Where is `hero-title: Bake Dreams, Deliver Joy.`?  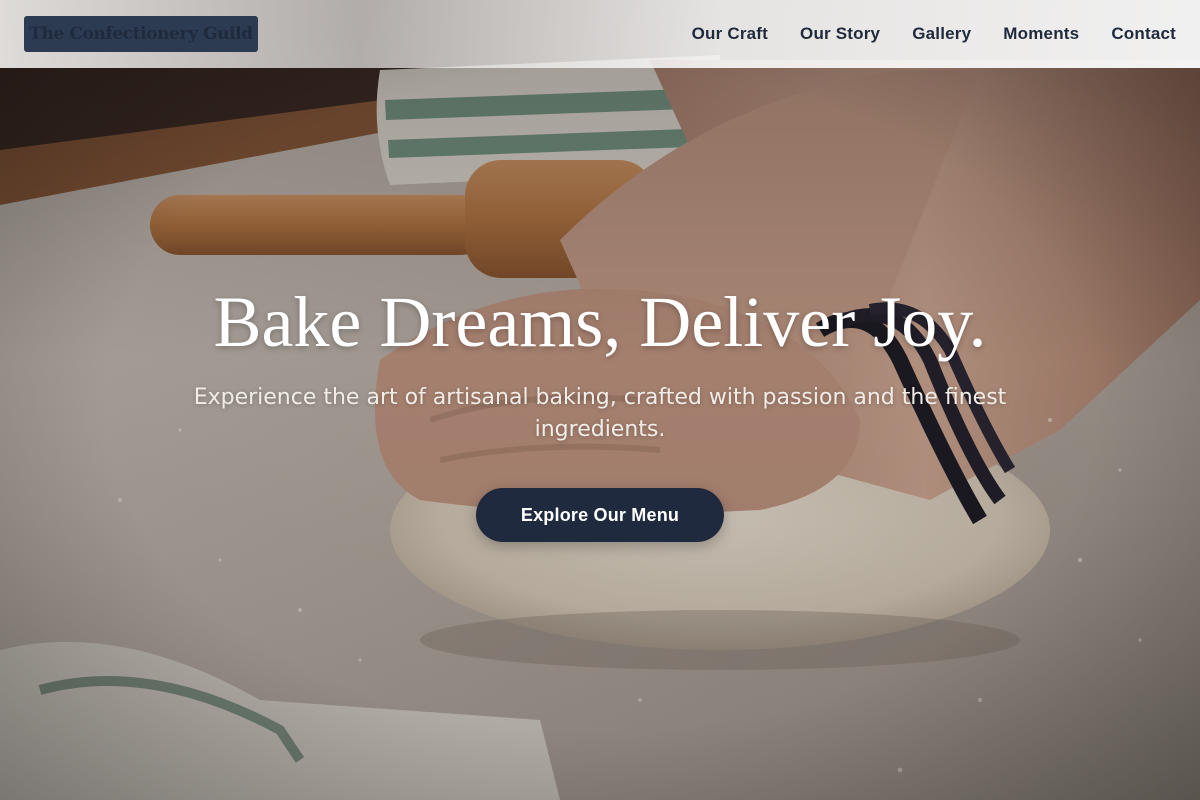 hero-title: Bake Dreams, Deliver Joy. is located at coordinates (600, 322).